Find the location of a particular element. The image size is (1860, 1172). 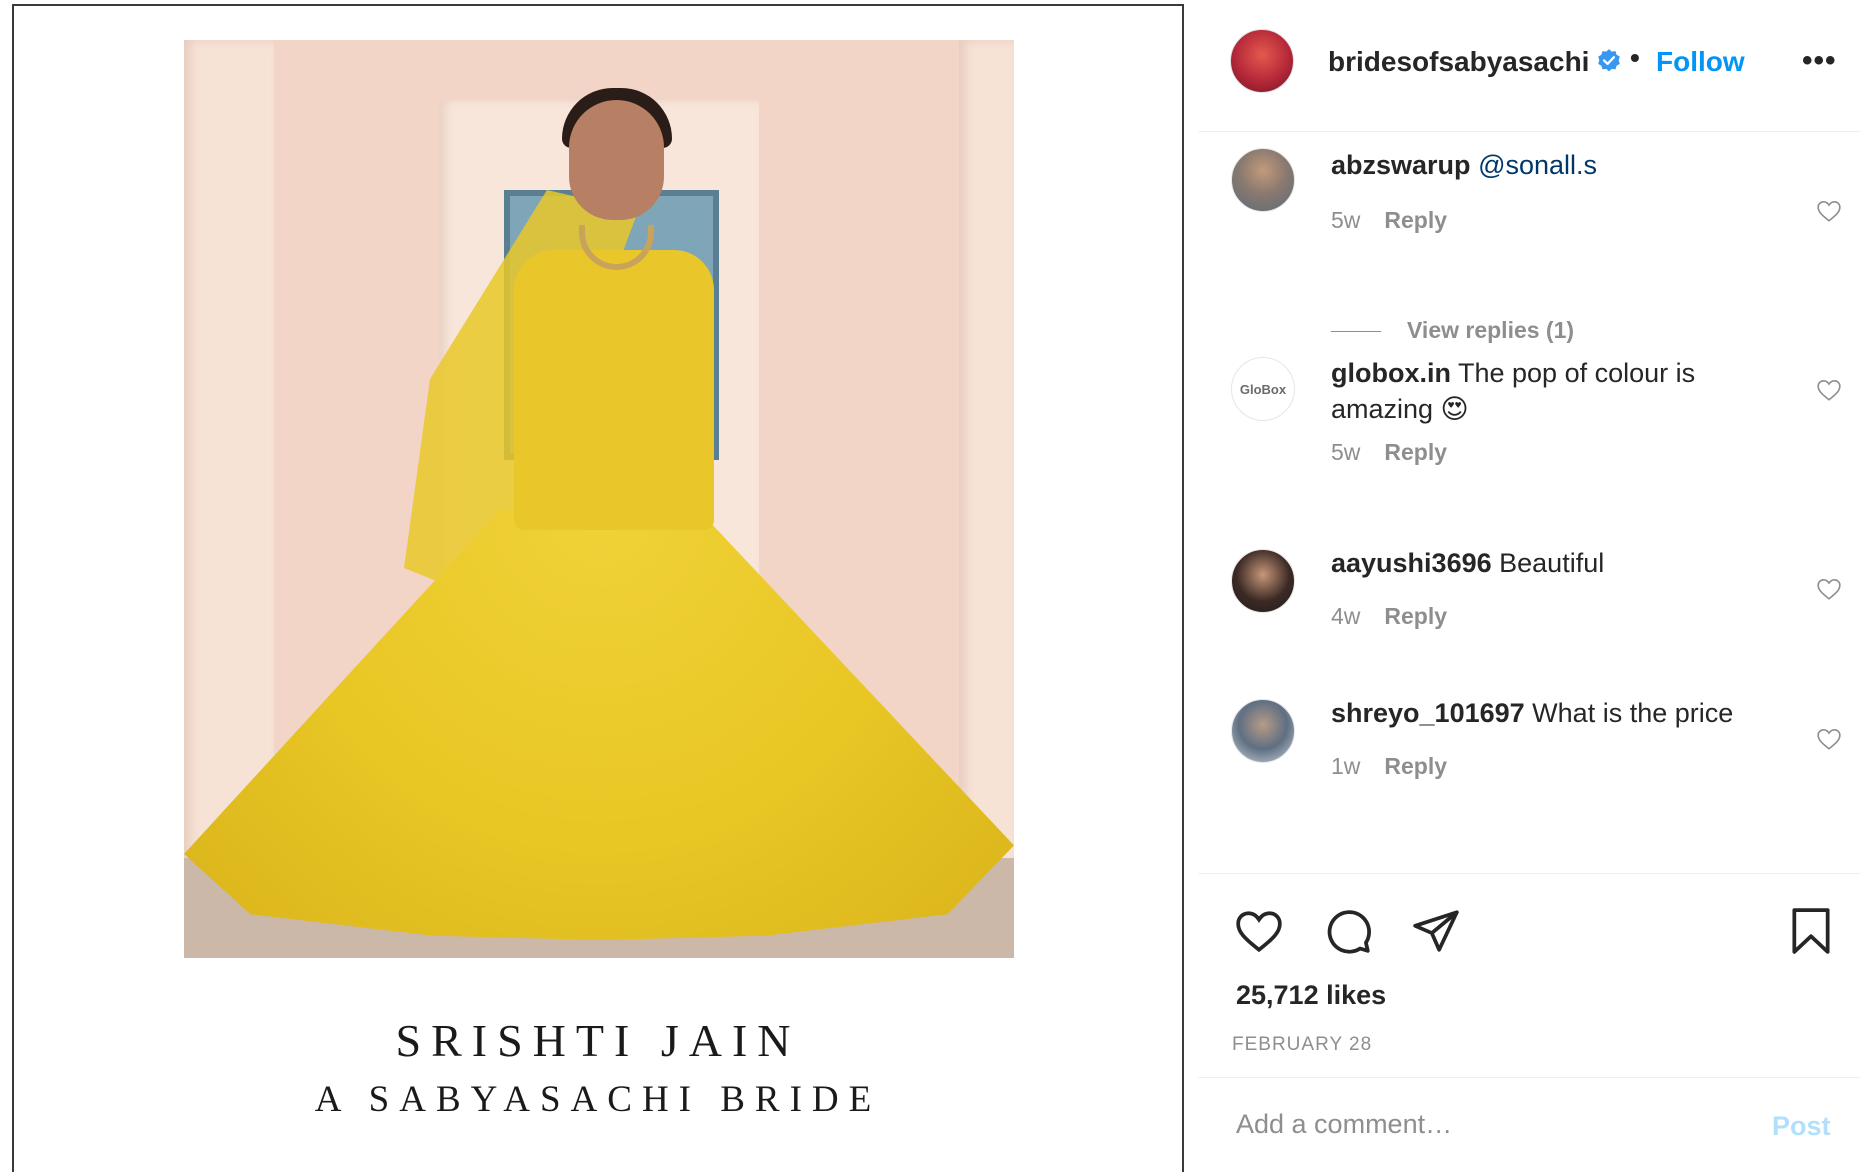

post-header: bridesofsabyasachi • Follow ••• is located at coordinates (1529, 66).